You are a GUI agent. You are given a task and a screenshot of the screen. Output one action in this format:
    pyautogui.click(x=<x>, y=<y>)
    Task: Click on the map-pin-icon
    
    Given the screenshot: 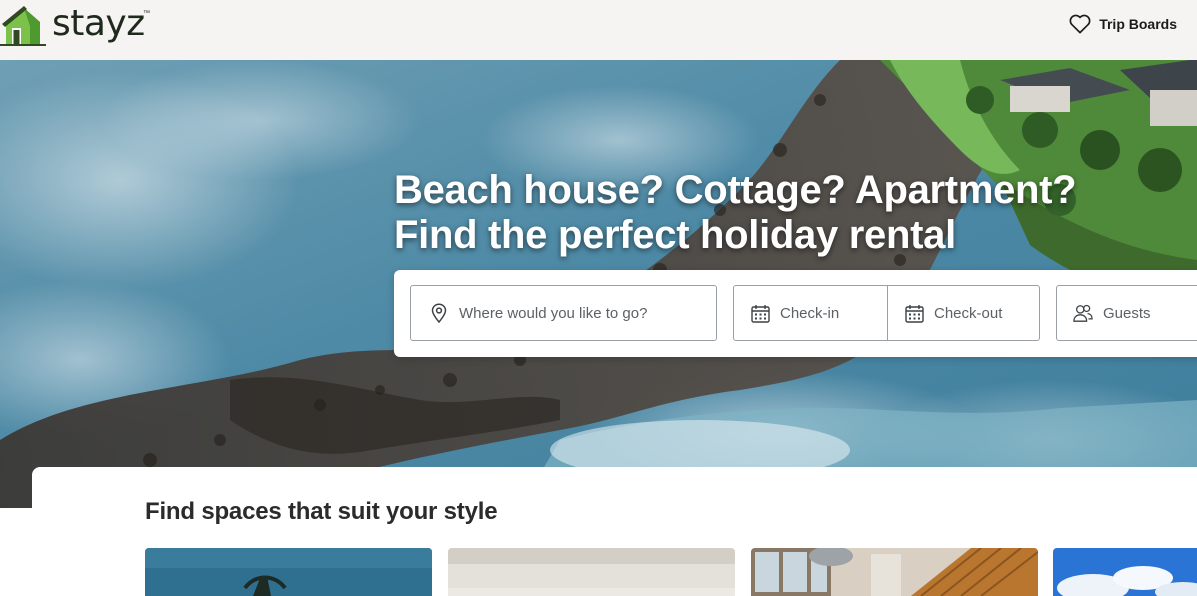 What is the action you would take?
    pyautogui.click(x=439, y=313)
    